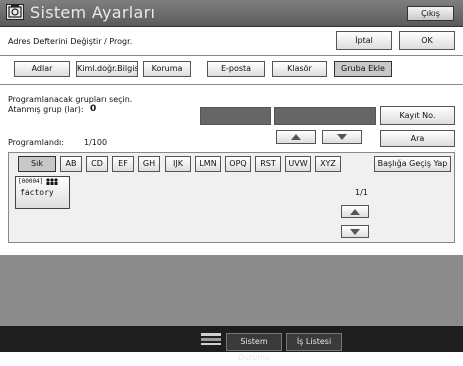 The image size is (463, 366). Describe the element at coordinates (96, 142) in the screenshot. I see `programmed-count: 1/100` at that location.